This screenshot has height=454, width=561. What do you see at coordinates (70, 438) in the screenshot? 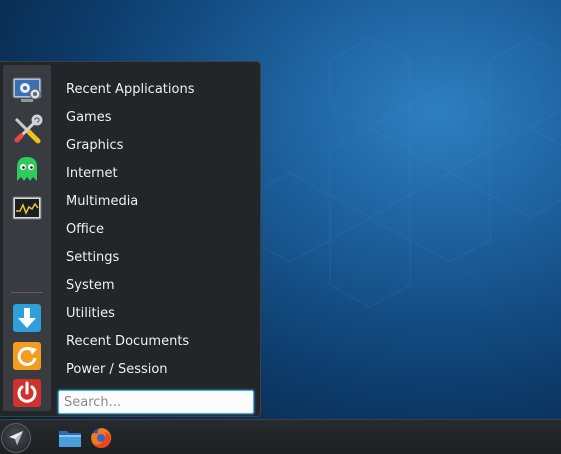
I see `file-manager-icon` at bounding box center [70, 438].